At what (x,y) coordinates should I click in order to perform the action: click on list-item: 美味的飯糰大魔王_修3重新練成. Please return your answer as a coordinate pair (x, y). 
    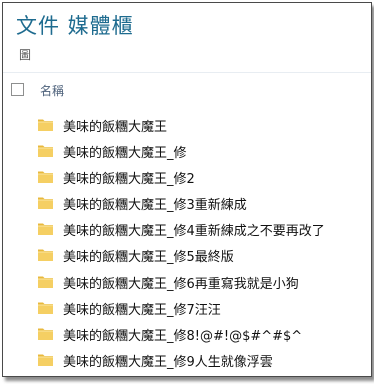
    Looking at the image, I should click on (187, 203).